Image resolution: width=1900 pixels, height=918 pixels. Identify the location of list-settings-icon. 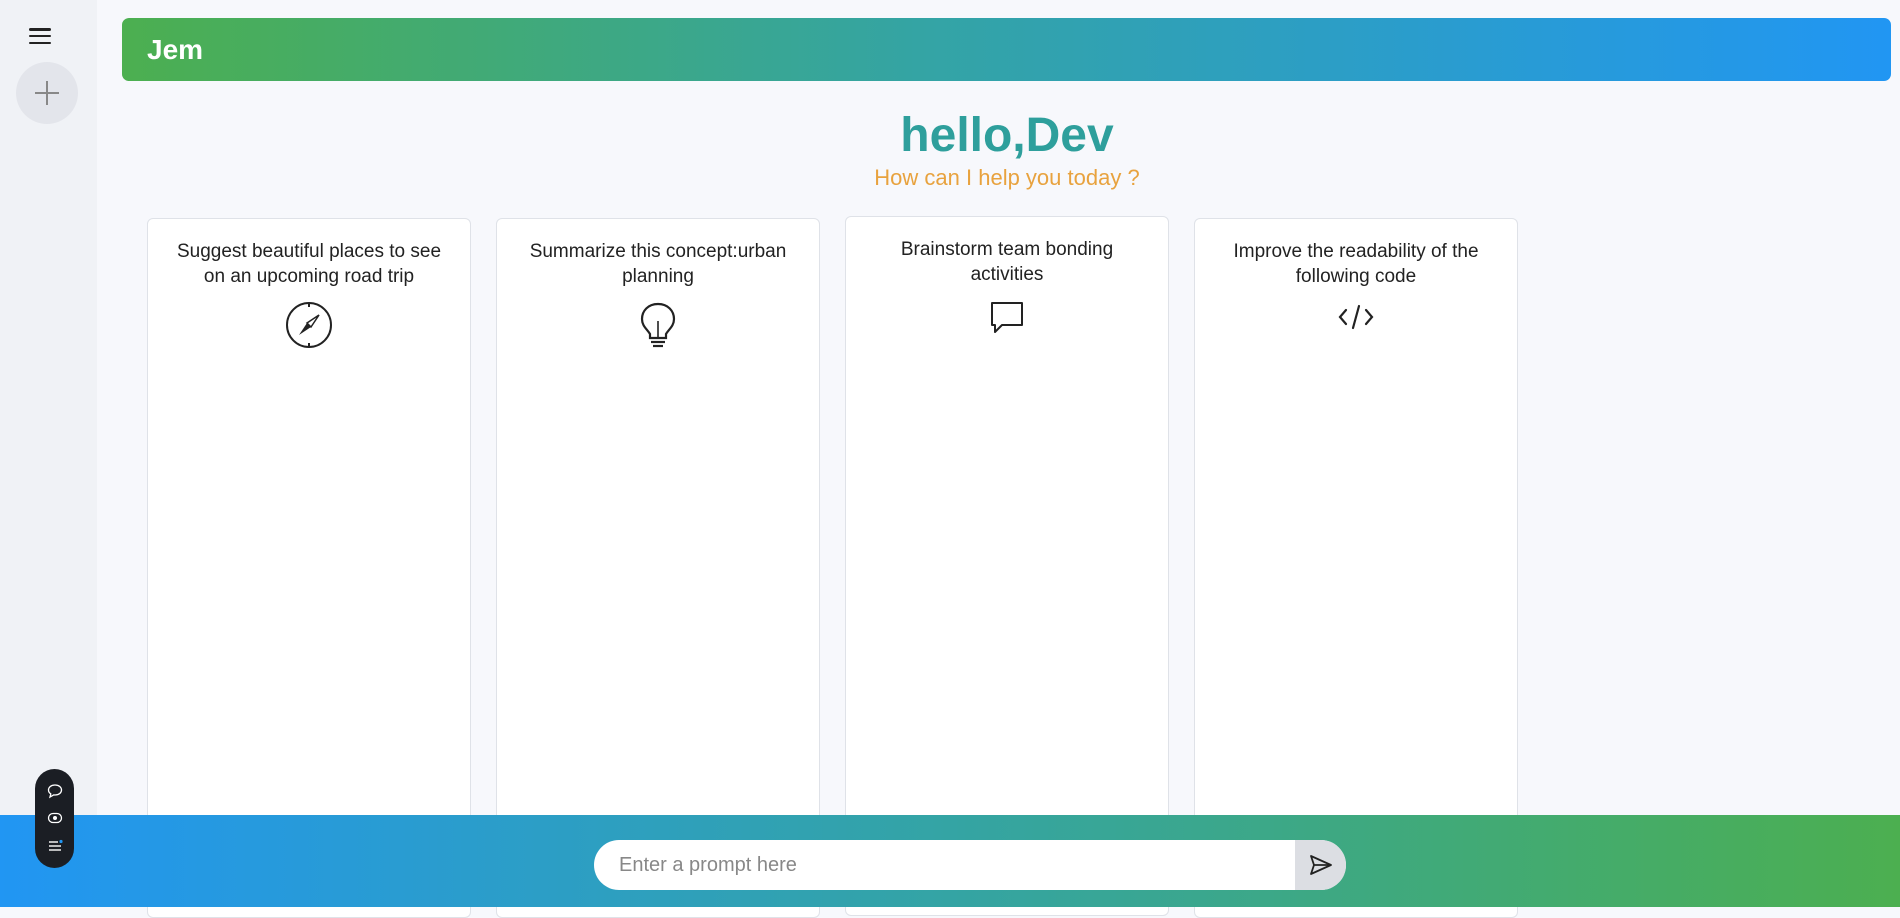
(55, 845).